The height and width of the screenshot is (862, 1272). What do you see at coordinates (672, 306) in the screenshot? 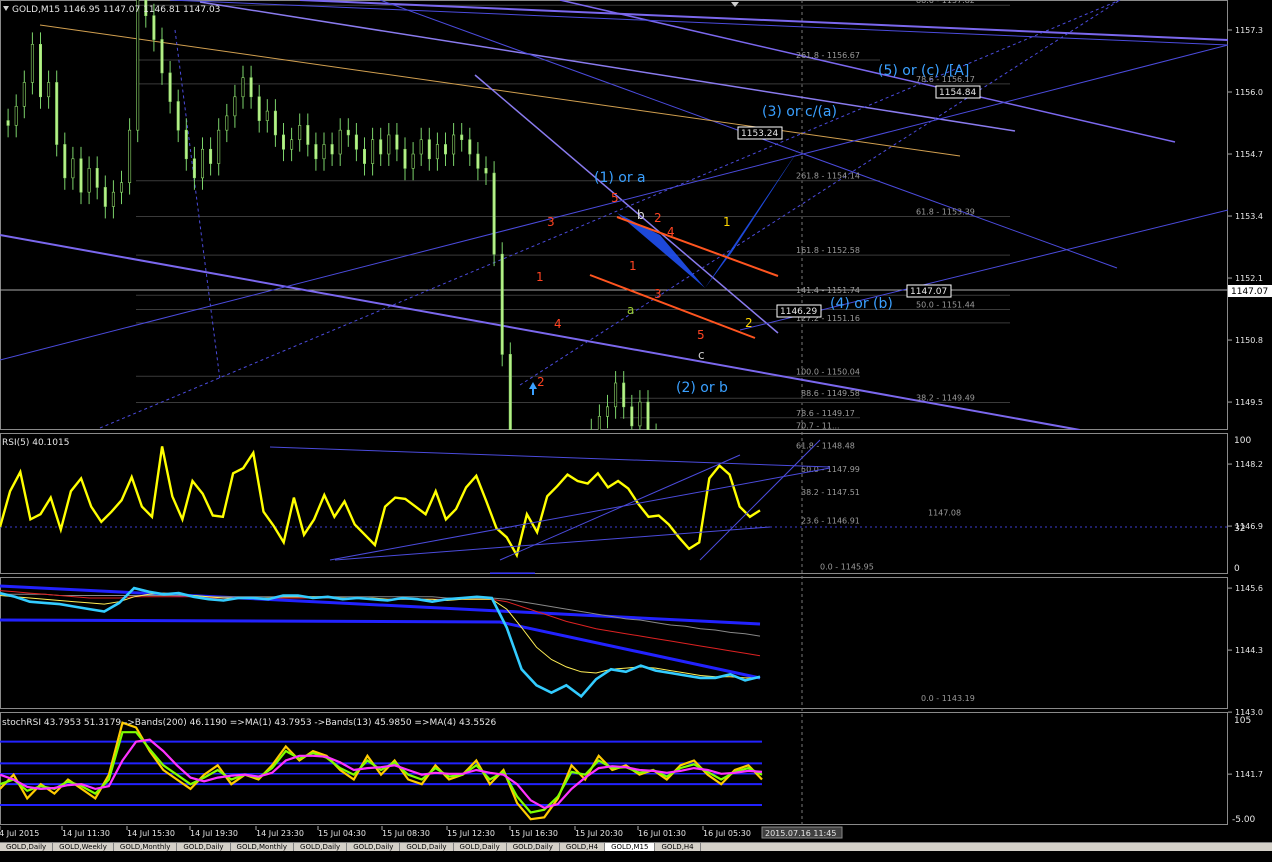
I see `wedge-lower-line` at bounding box center [672, 306].